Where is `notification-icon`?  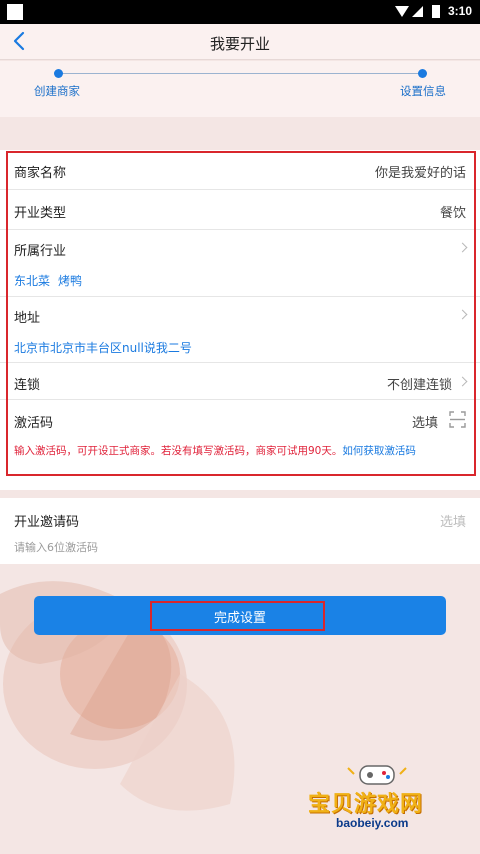 notification-icon is located at coordinates (15, 12).